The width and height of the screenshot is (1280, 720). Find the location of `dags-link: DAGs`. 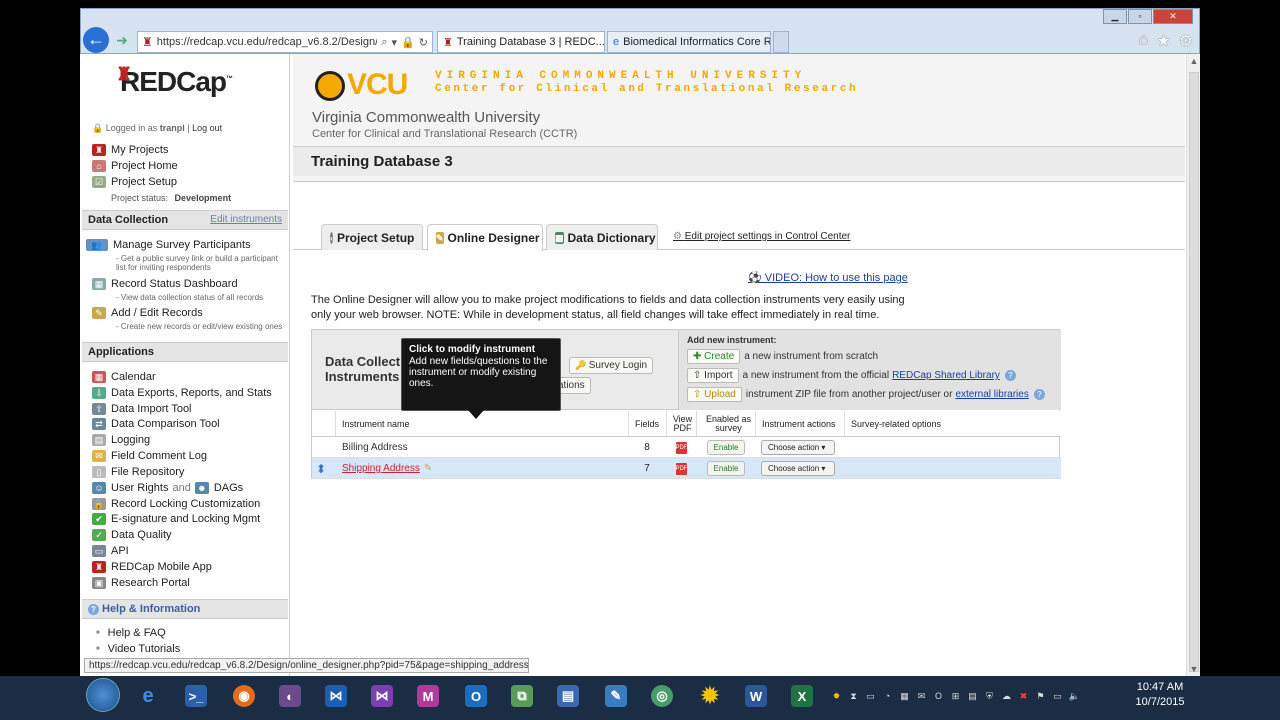

dags-link: DAGs is located at coordinates (228, 488).